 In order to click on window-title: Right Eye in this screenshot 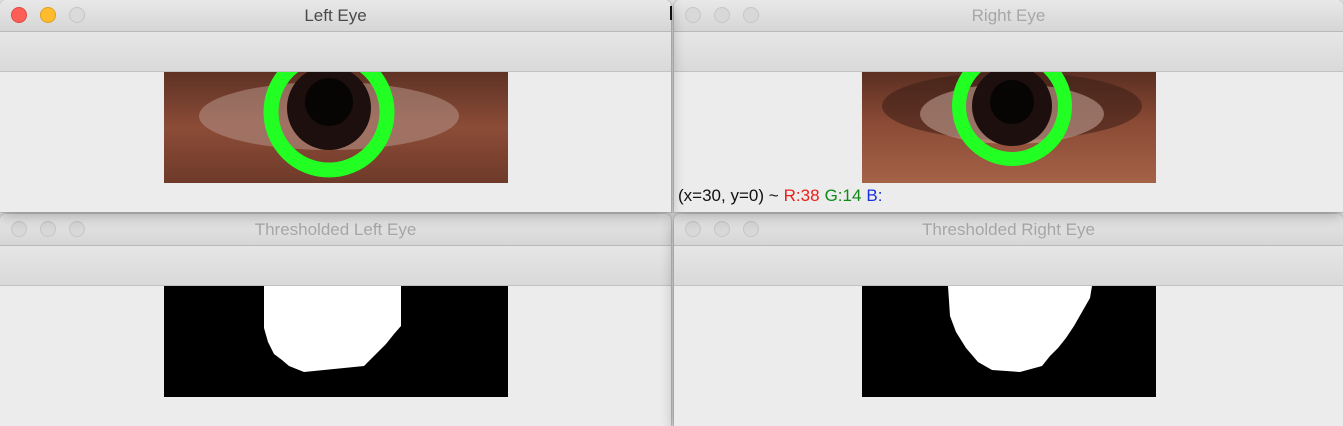, I will do `click(1008, 15)`.